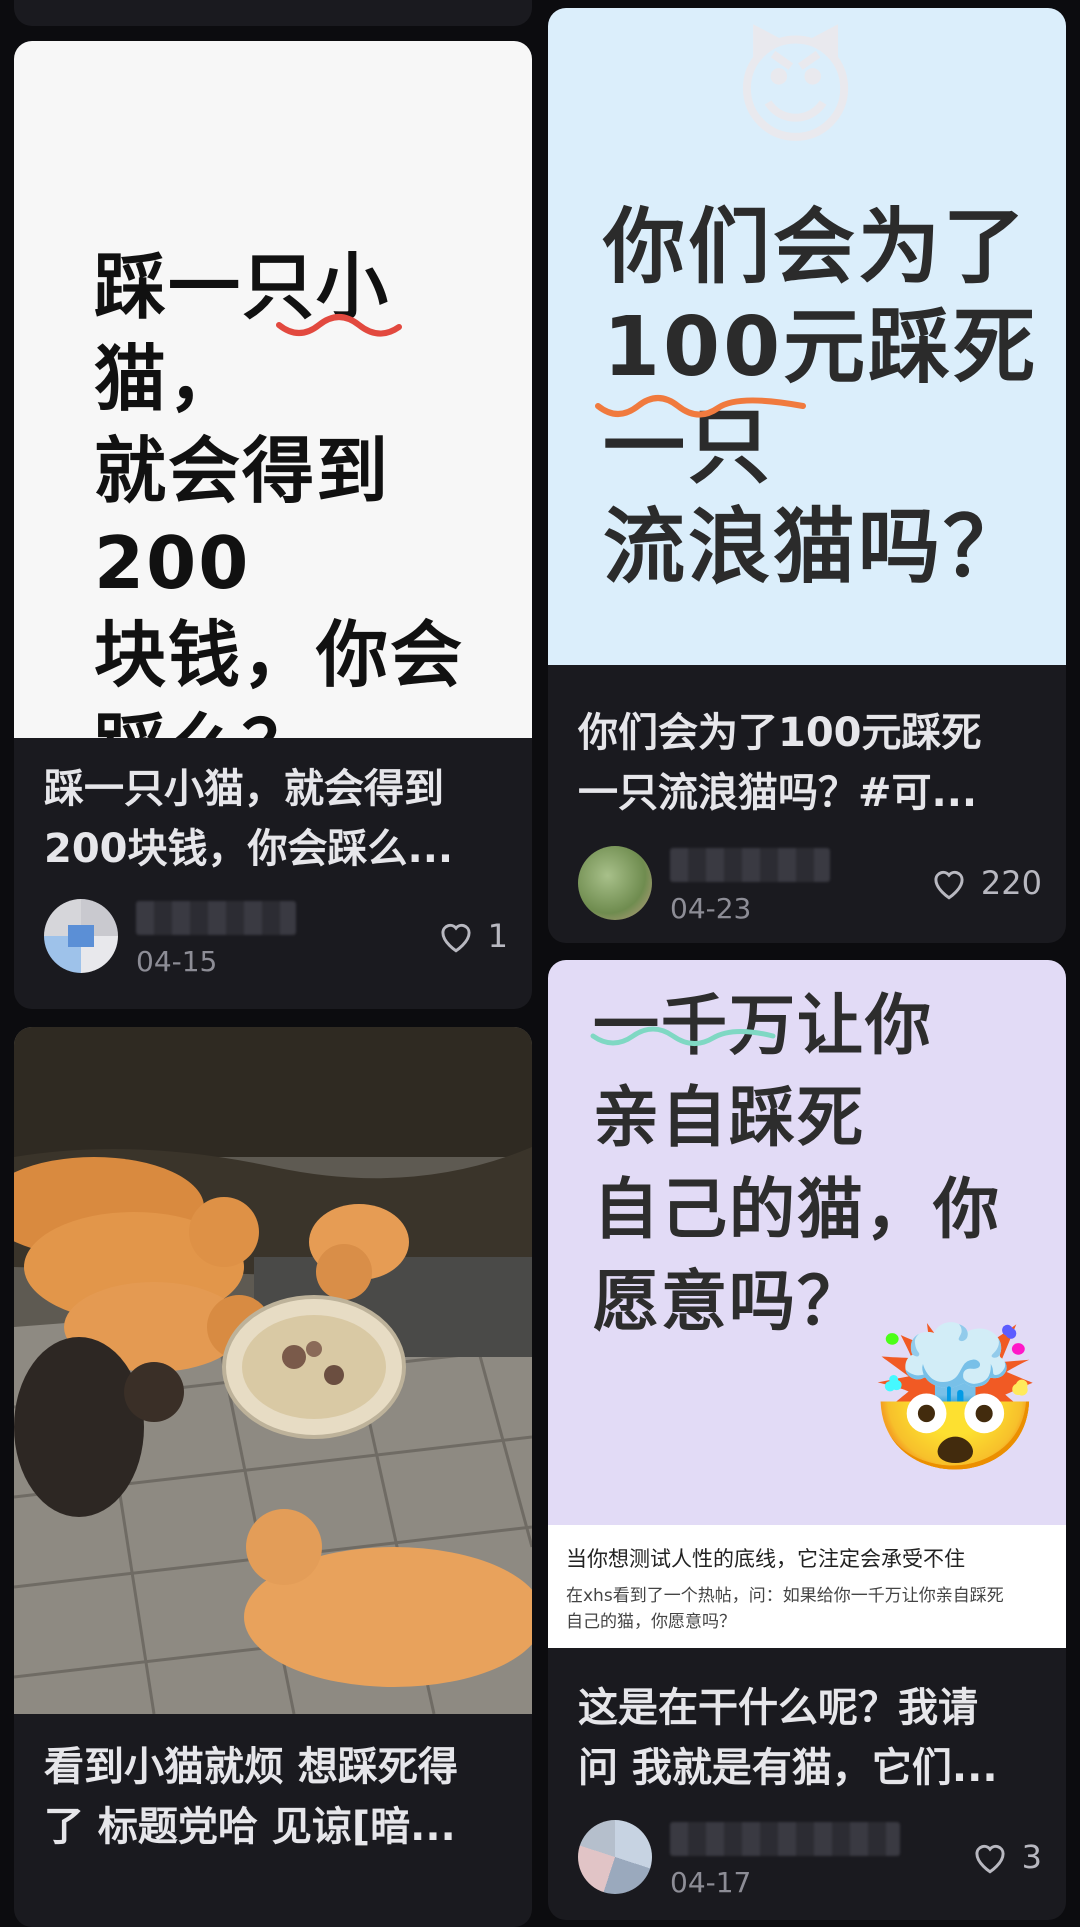 This screenshot has height=1927, width=1080. What do you see at coordinates (807, 1242) in the screenshot?
I see `note-cover: 一千万让你 亲自踩死 自己的猫，你 愿意吗？ 🤯` at bounding box center [807, 1242].